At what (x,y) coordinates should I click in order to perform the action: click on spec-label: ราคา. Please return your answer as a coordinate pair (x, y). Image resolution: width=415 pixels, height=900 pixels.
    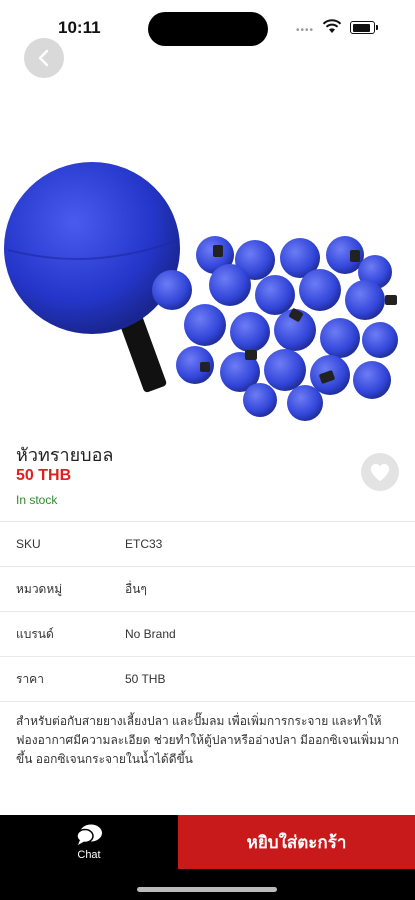
    Looking at the image, I should click on (30, 678).